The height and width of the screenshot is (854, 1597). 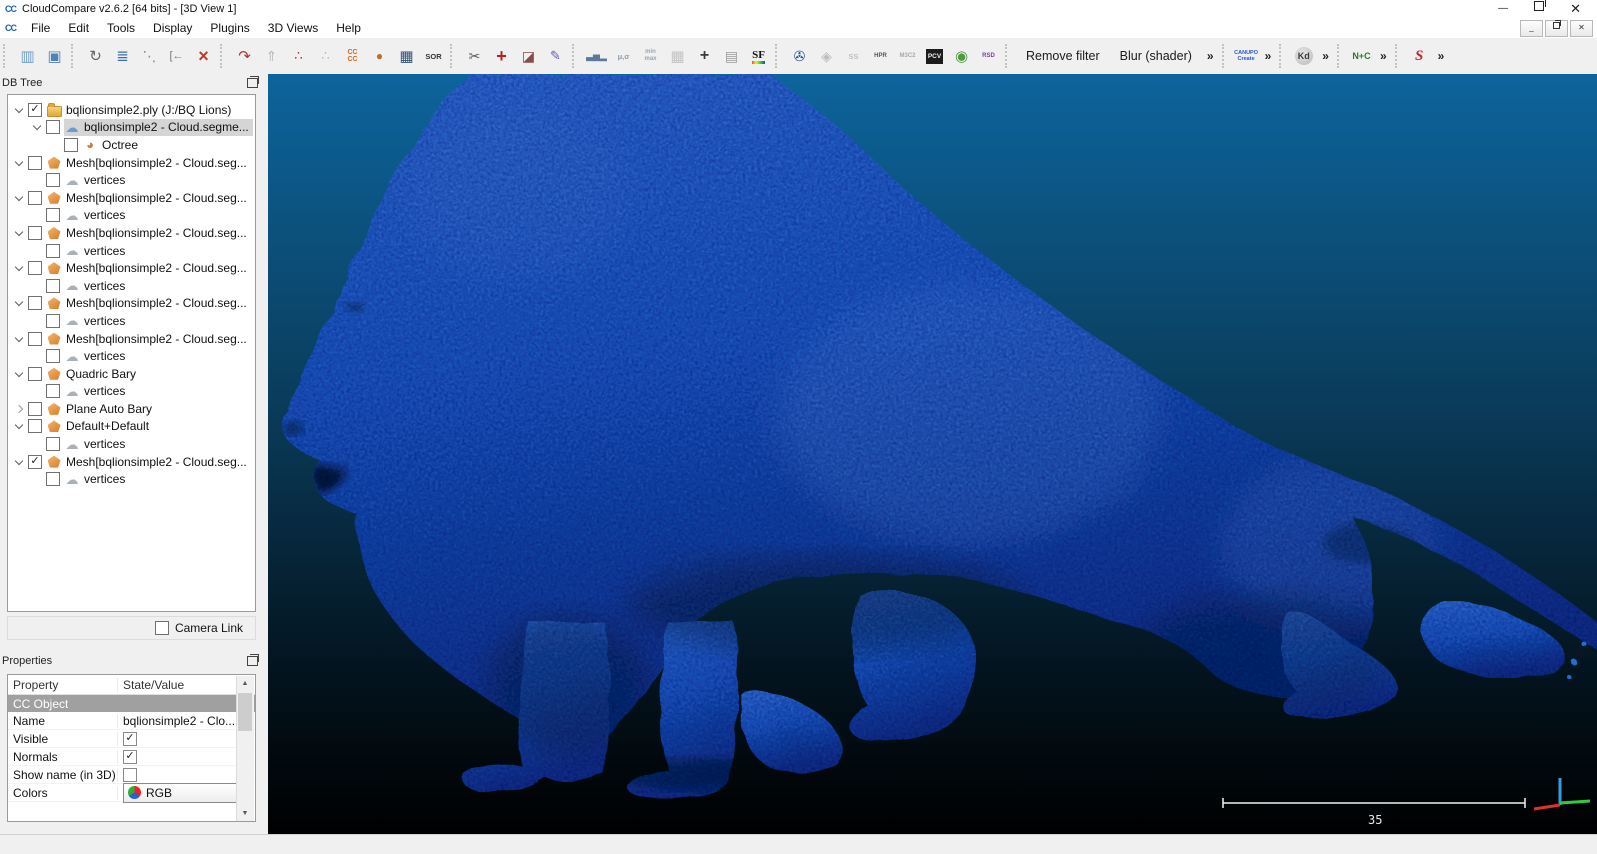 What do you see at coordinates (1581, 28) in the screenshot?
I see `mdi-close-button: ✕` at bounding box center [1581, 28].